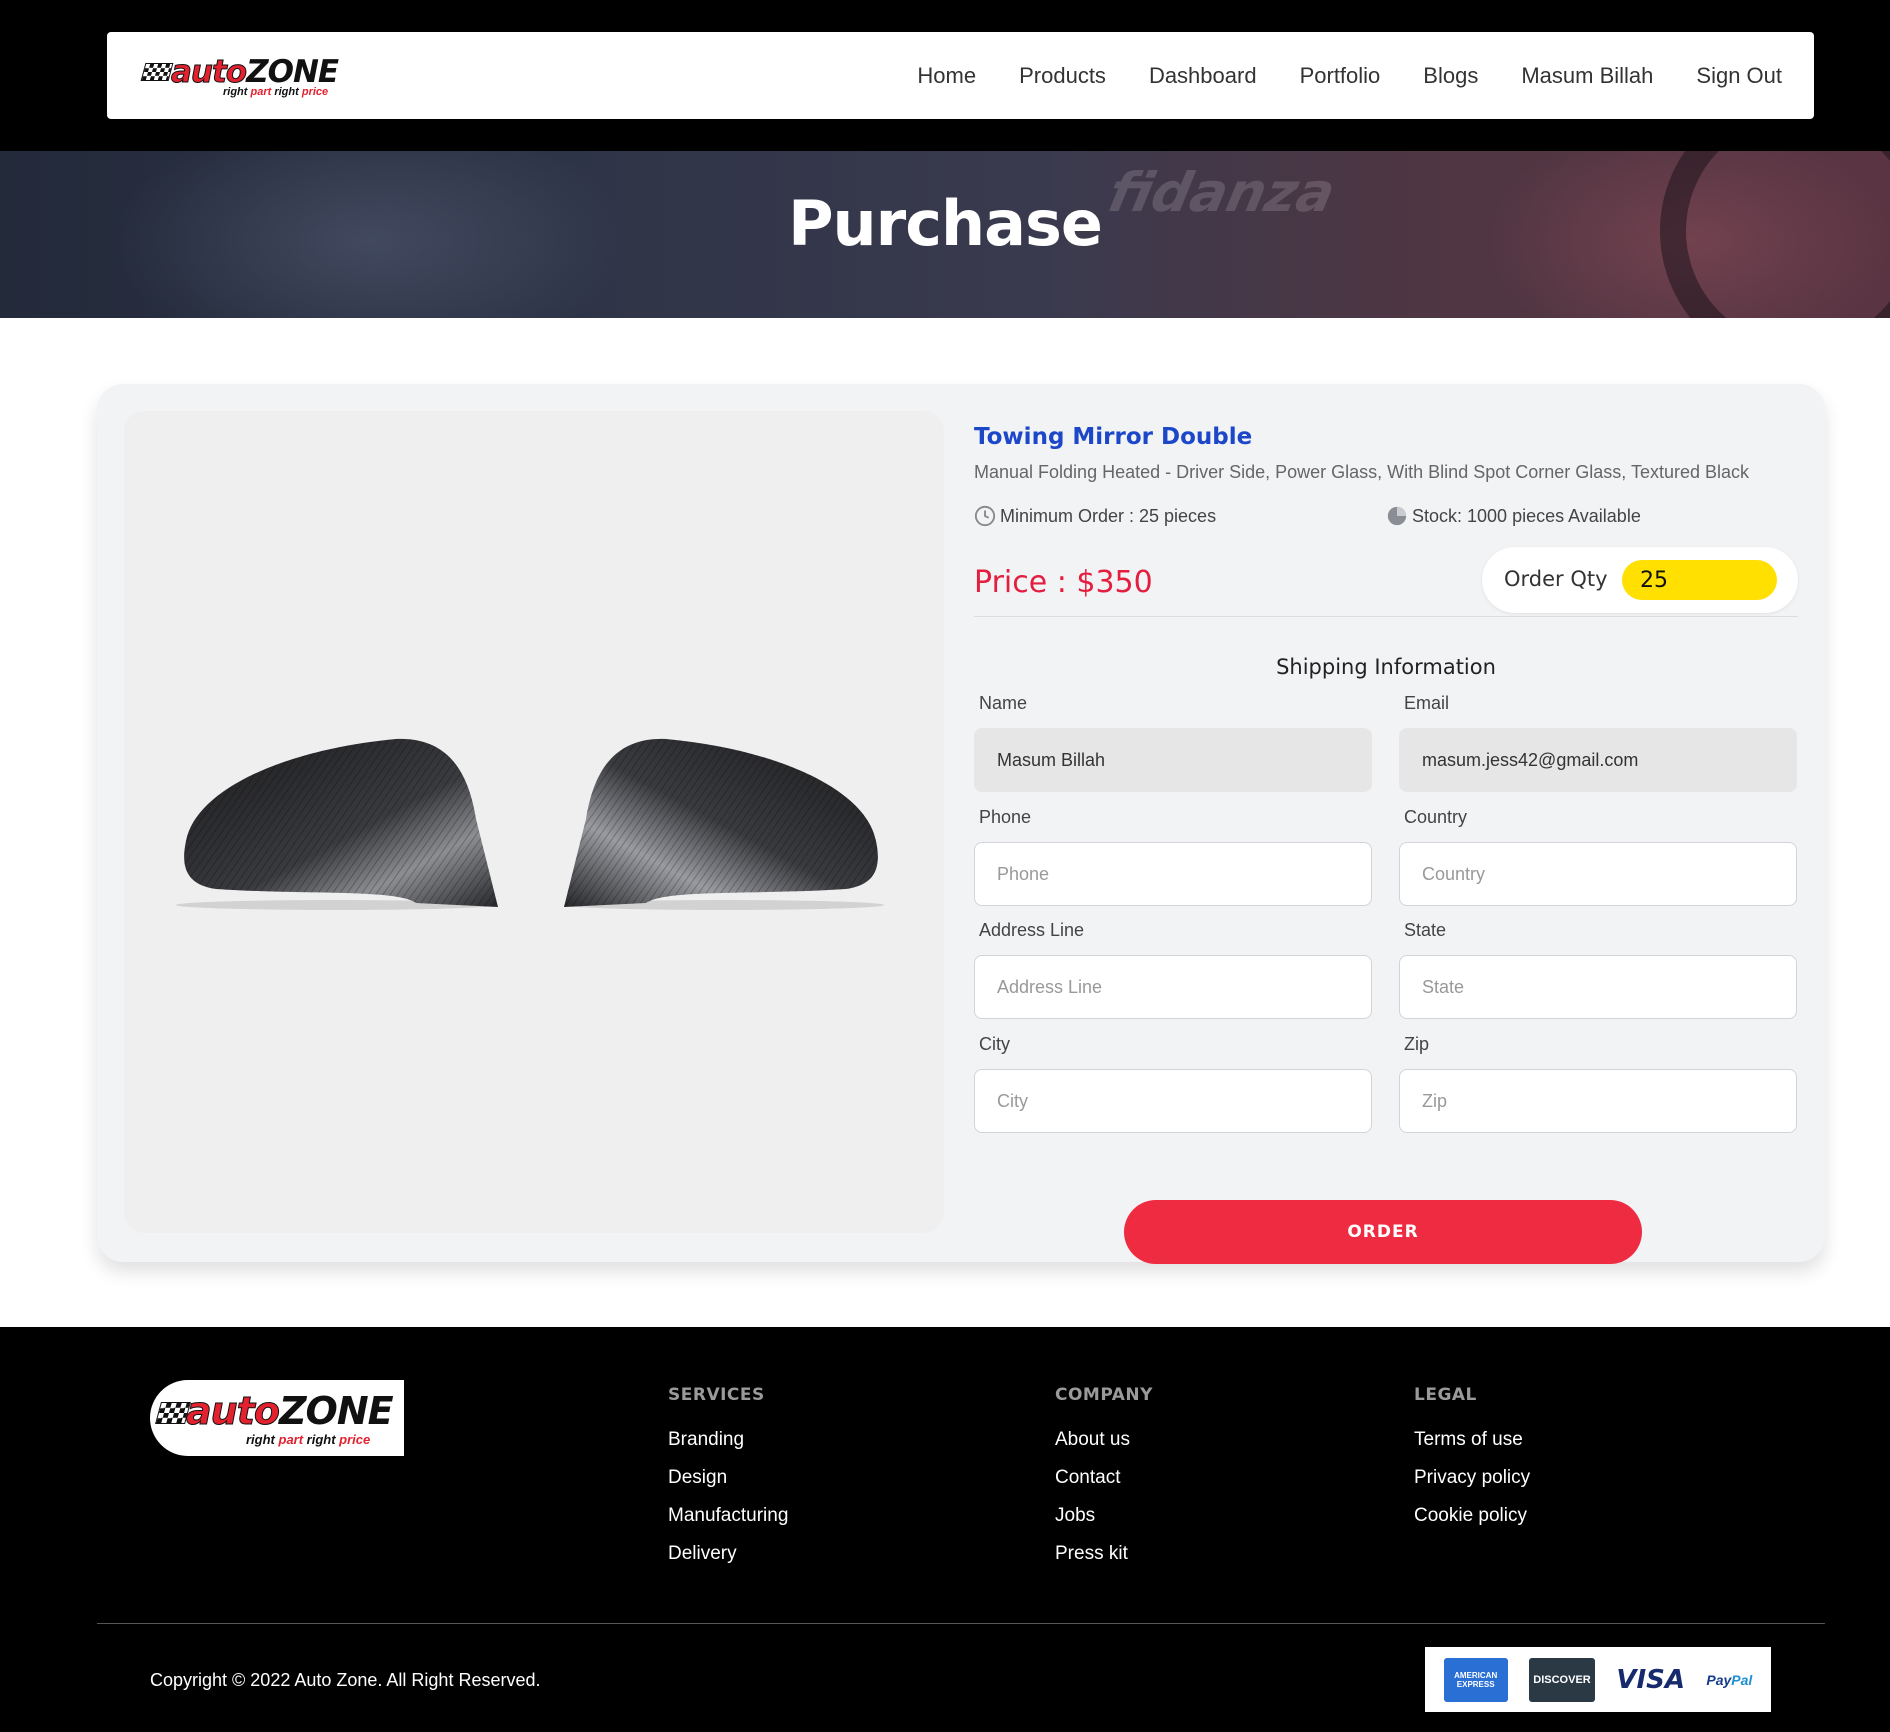 This screenshot has height=1732, width=1890. Describe the element at coordinates (716, 1395) in the screenshot. I see `footer-services-heading: SERVICES` at that location.